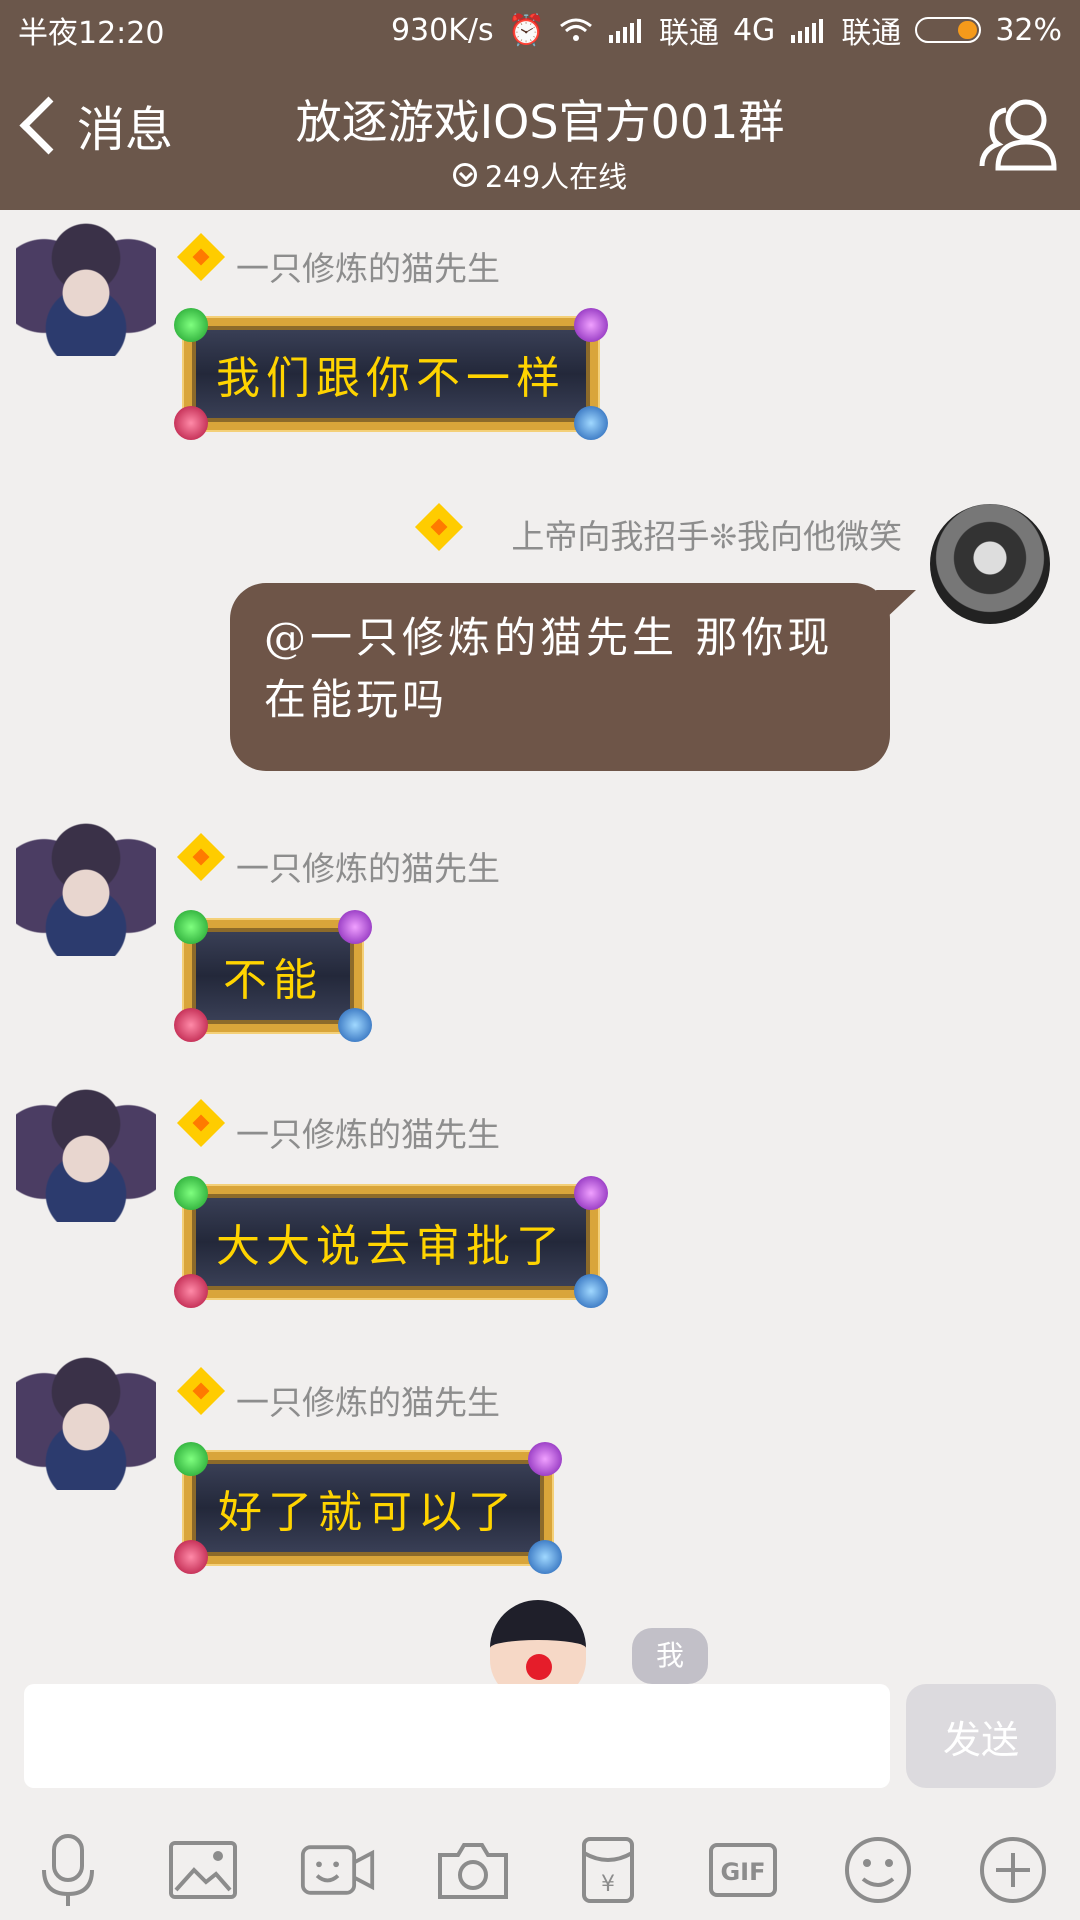 This screenshot has height=1920, width=1080. I want to click on floating-sticker, so click(538, 1636).